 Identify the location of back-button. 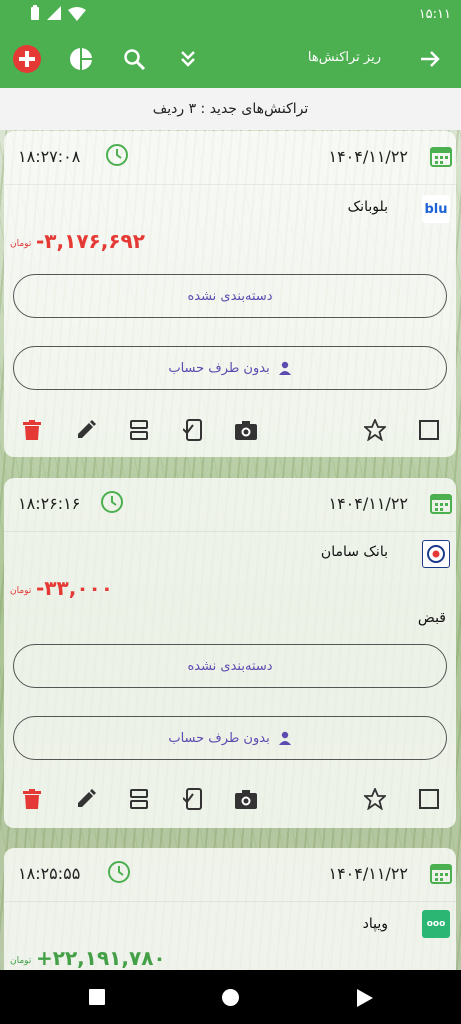
(430, 59).